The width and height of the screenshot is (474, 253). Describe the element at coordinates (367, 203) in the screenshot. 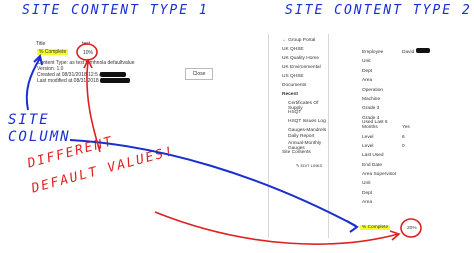

I see `field-label: Area` at that location.